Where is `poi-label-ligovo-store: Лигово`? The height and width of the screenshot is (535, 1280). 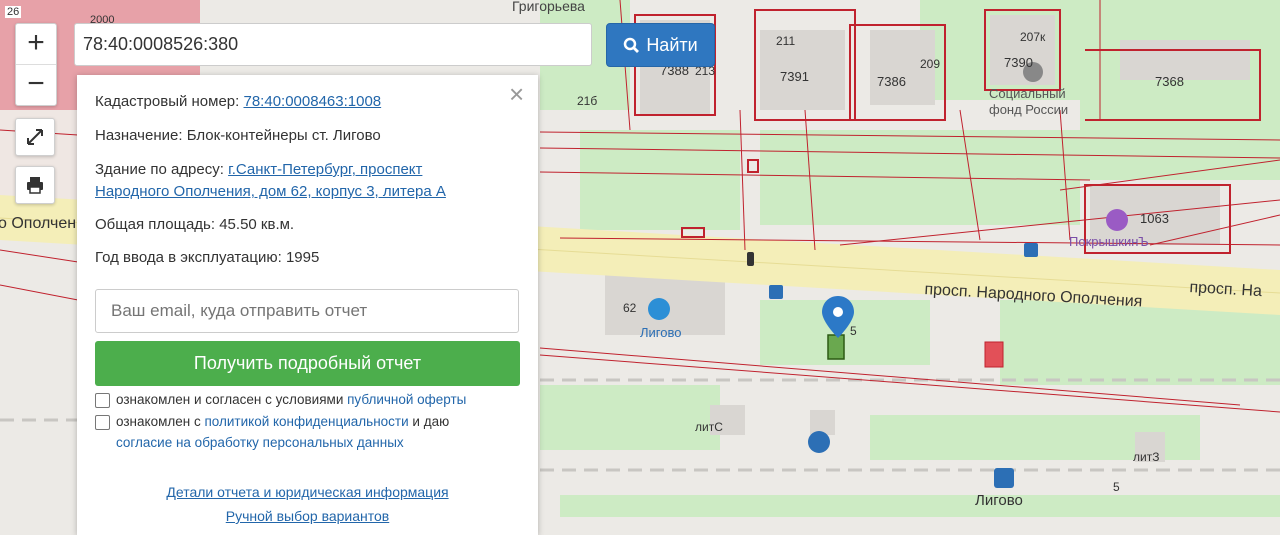 poi-label-ligovo-store: Лигово is located at coordinates (661, 332).